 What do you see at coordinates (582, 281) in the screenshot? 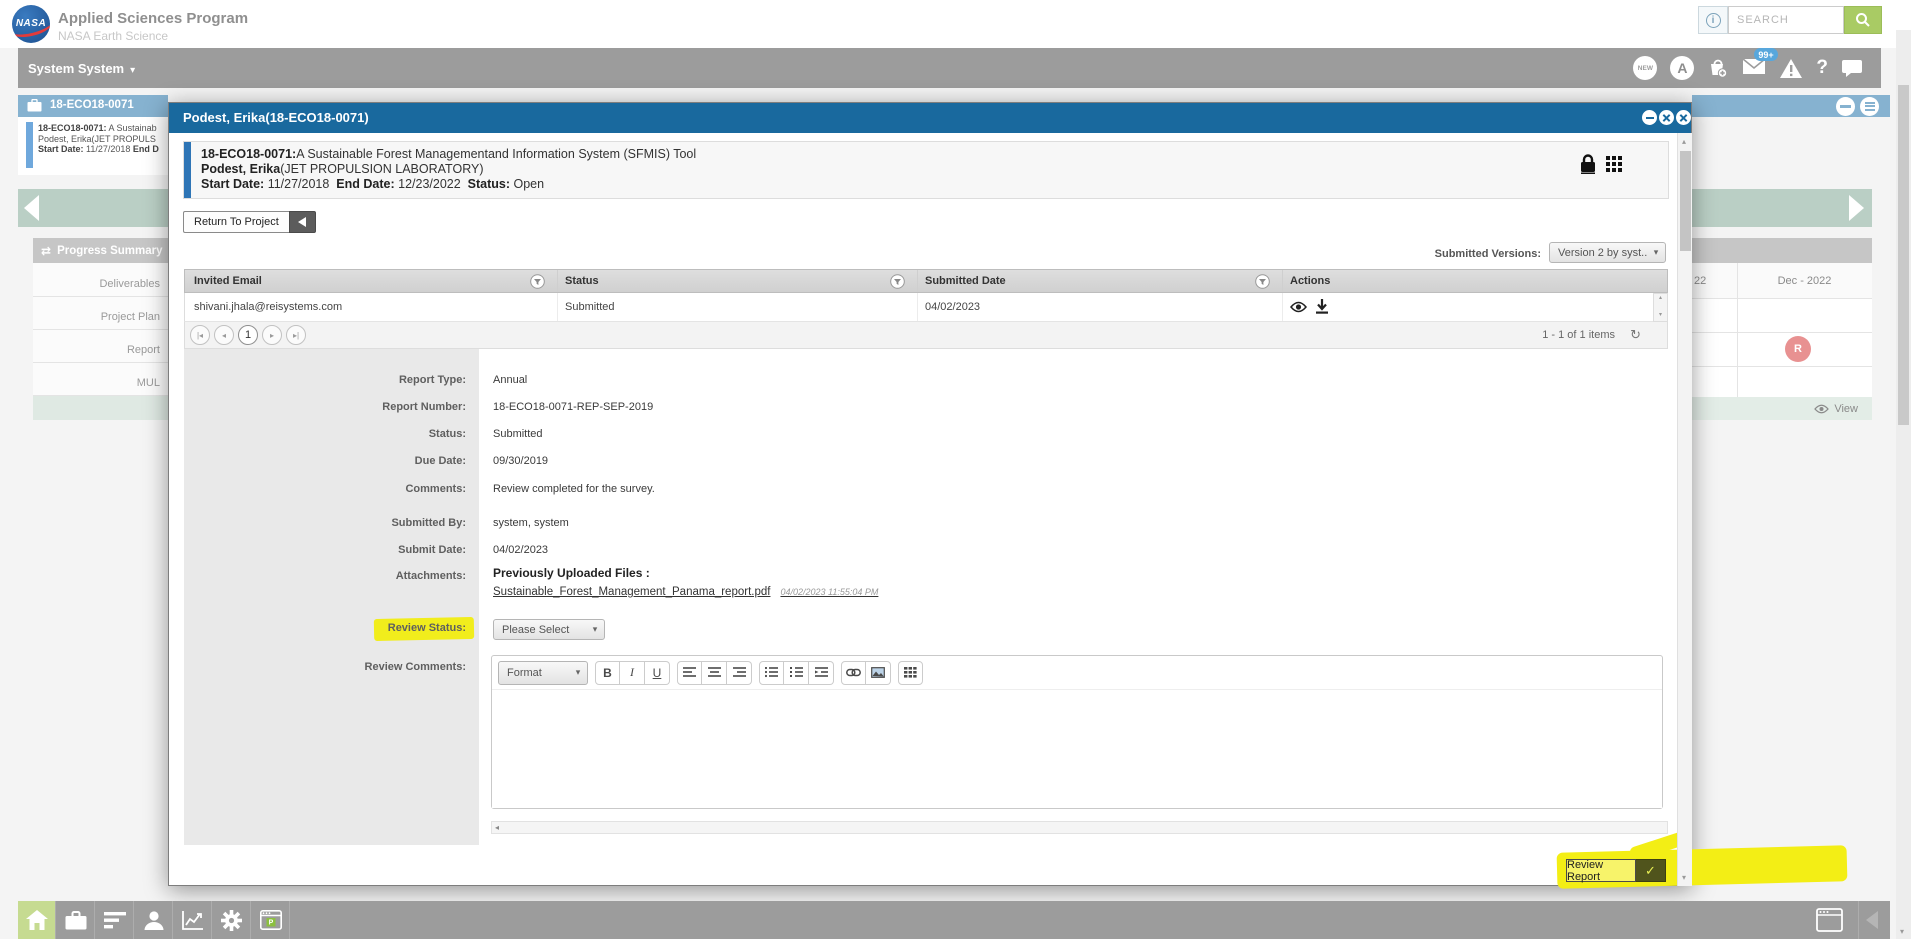
I see `col-status: Status` at bounding box center [582, 281].